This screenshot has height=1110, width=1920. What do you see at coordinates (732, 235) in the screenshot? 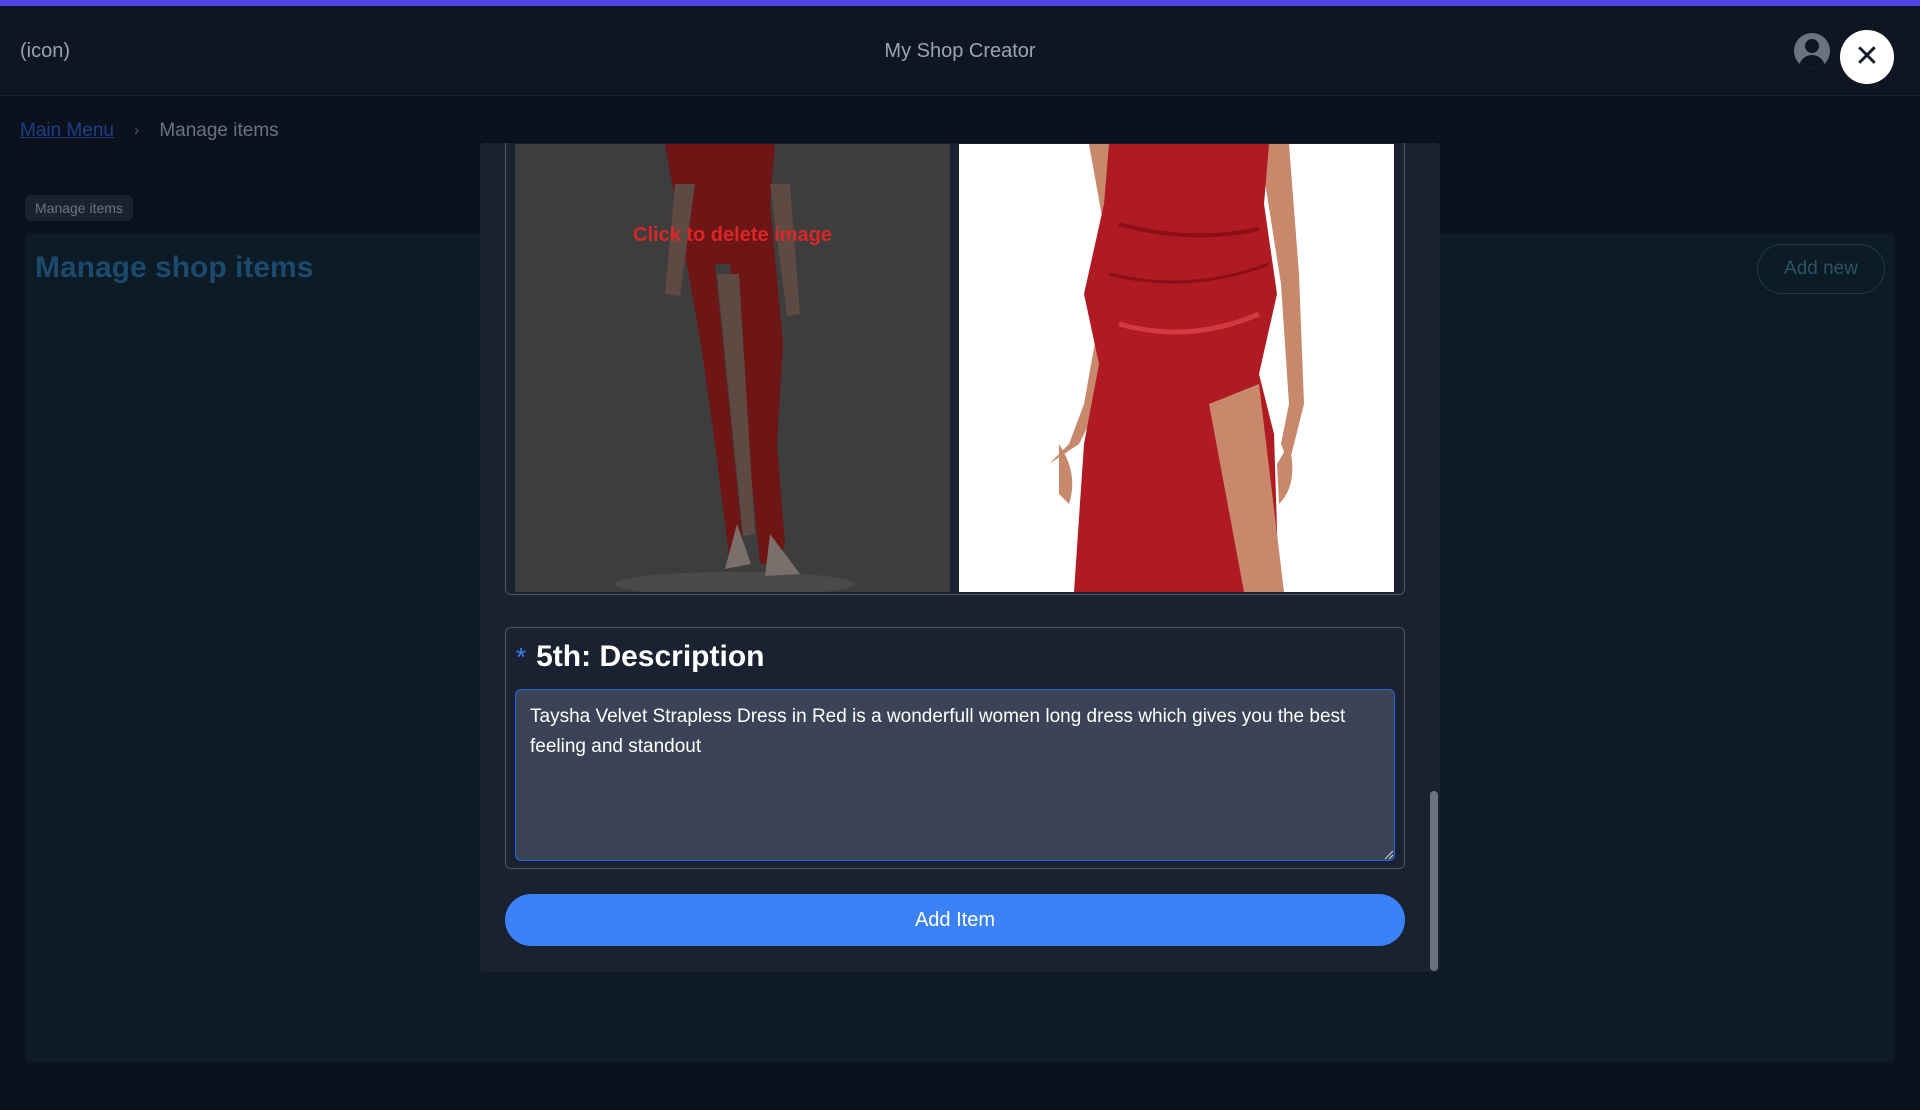
I see `delete-image-label: Click to delete image` at bounding box center [732, 235].